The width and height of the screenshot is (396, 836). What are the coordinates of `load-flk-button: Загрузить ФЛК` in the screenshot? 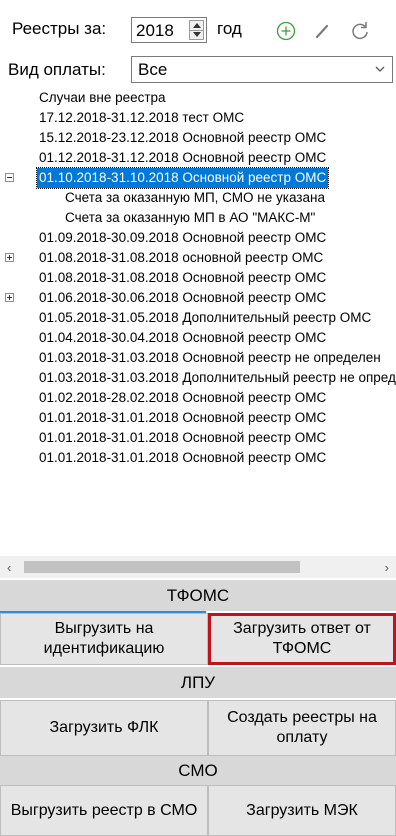 It's located at (104, 728).